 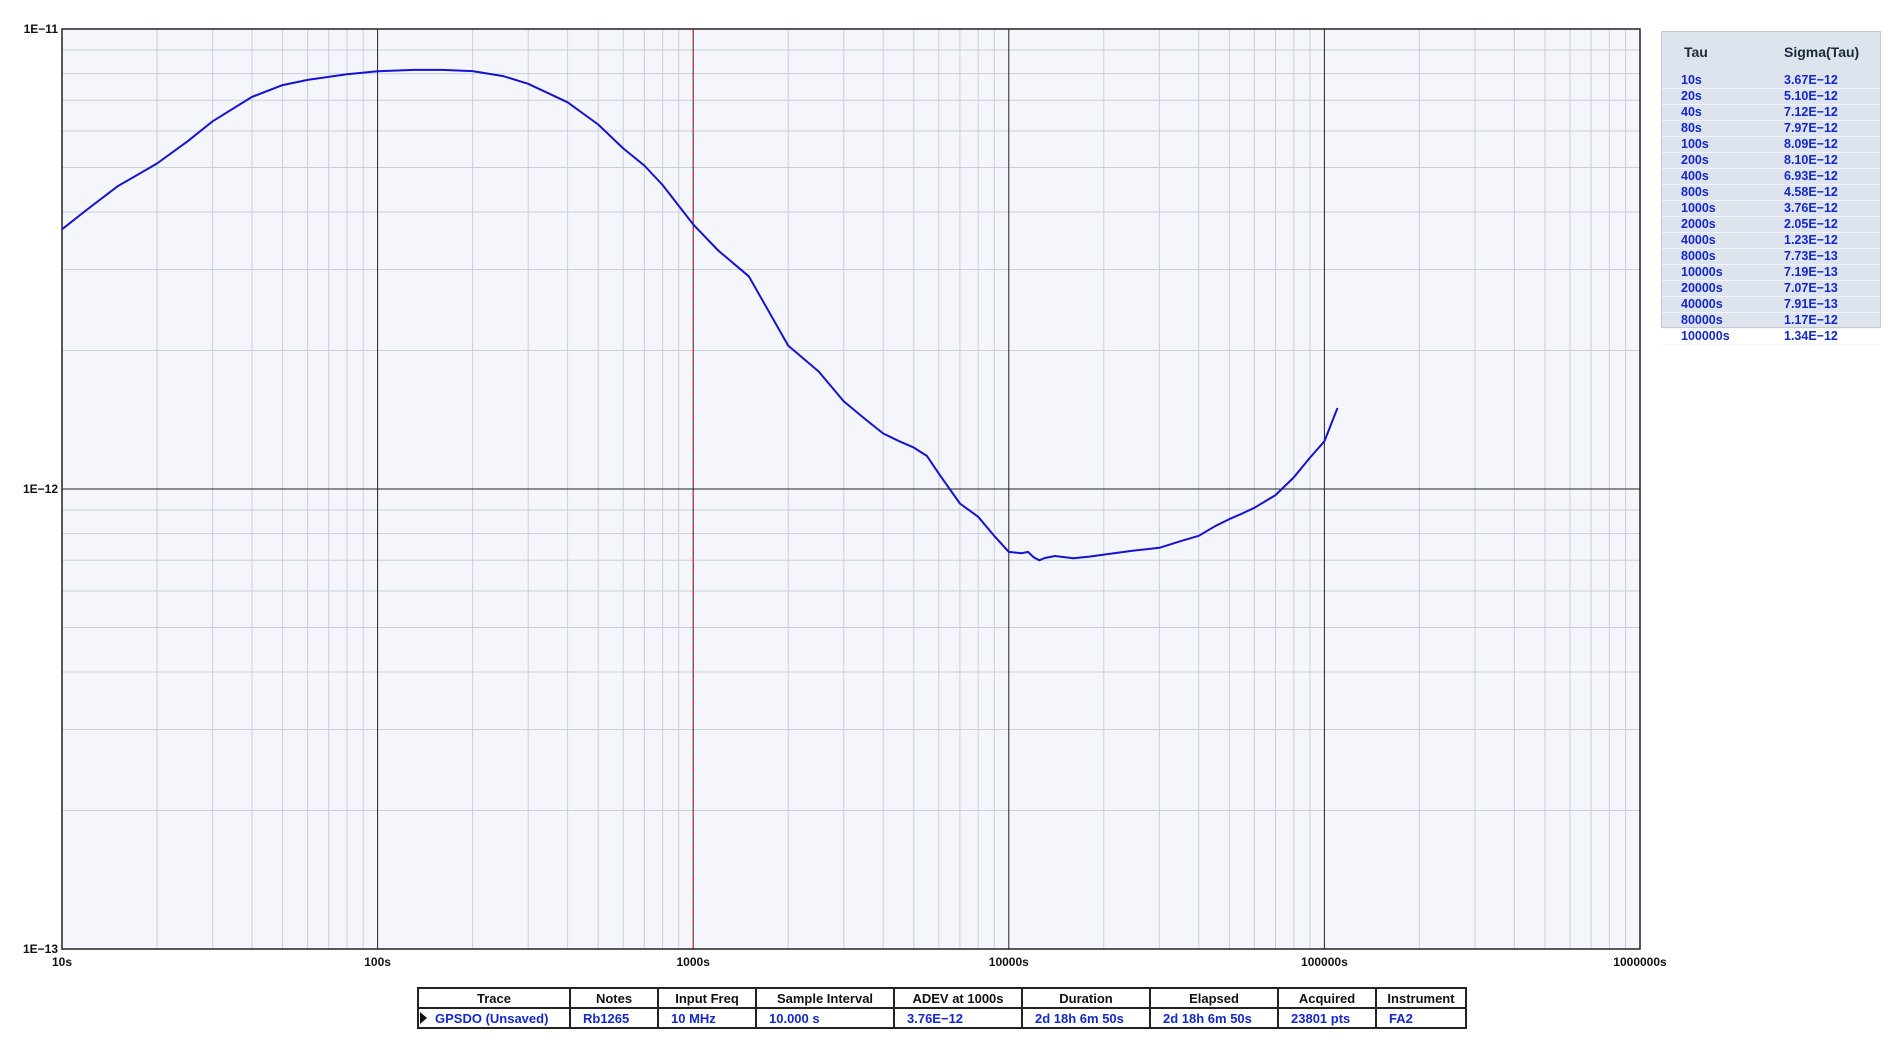 What do you see at coordinates (1771, 289) in the screenshot?
I see `tau-row: 20000s 7.07E−13` at bounding box center [1771, 289].